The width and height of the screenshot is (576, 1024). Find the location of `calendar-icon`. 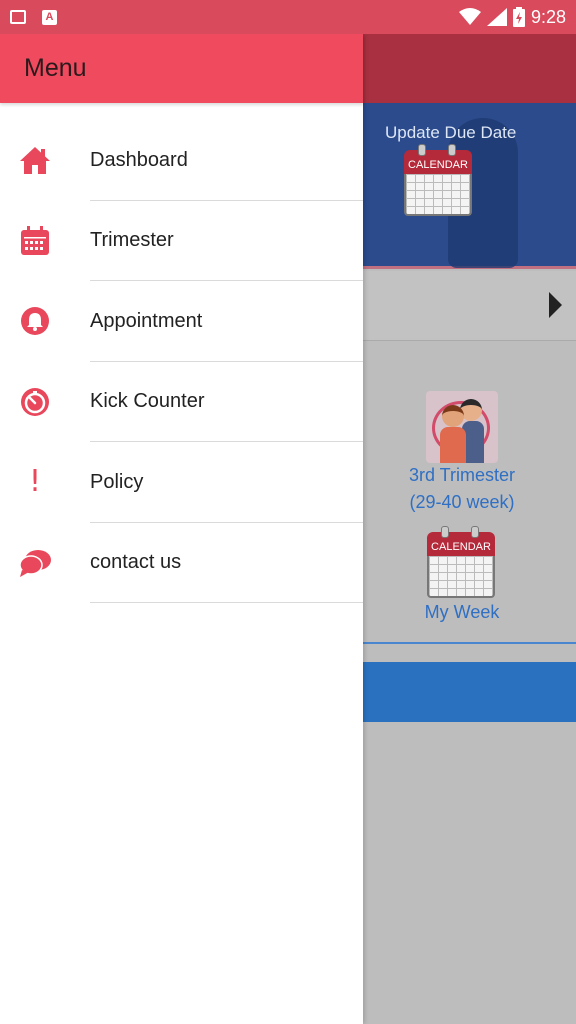

calendar-icon is located at coordinates (35, 241).